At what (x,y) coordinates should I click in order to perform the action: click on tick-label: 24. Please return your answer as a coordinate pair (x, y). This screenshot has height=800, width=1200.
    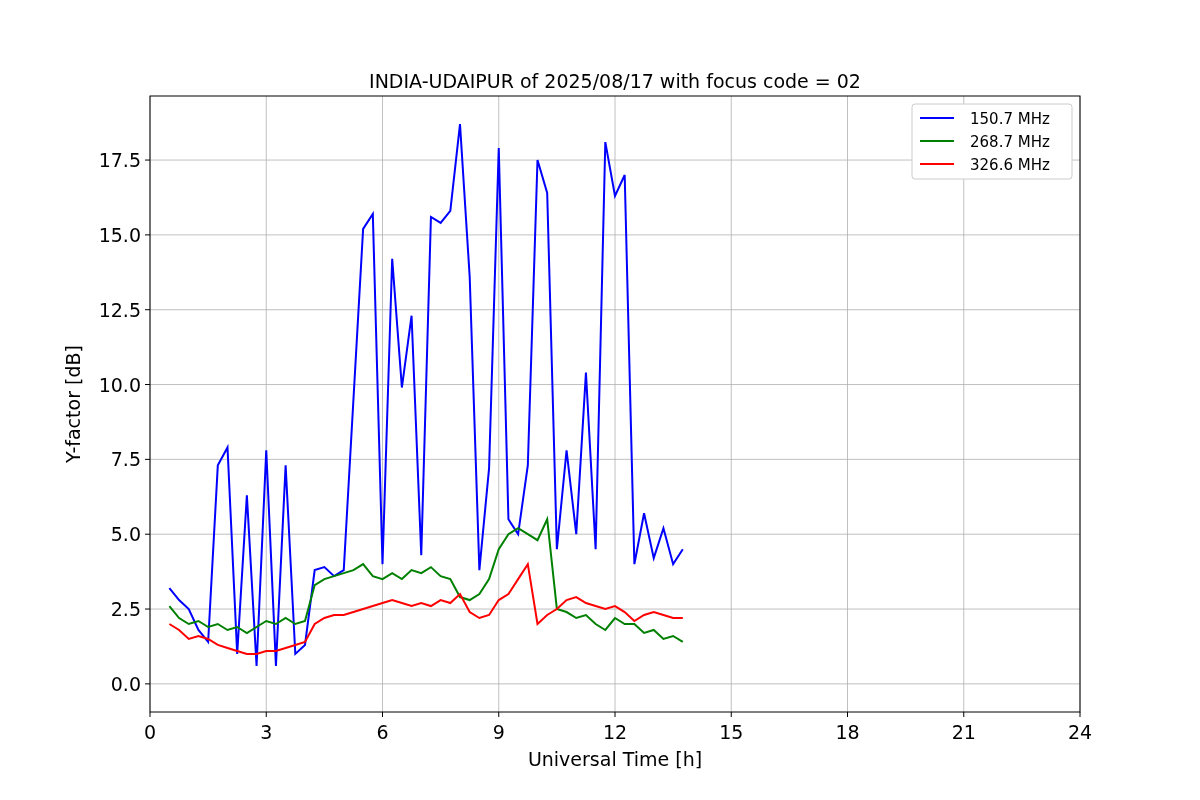
    Looking at the image, I should click on (1080, 732).